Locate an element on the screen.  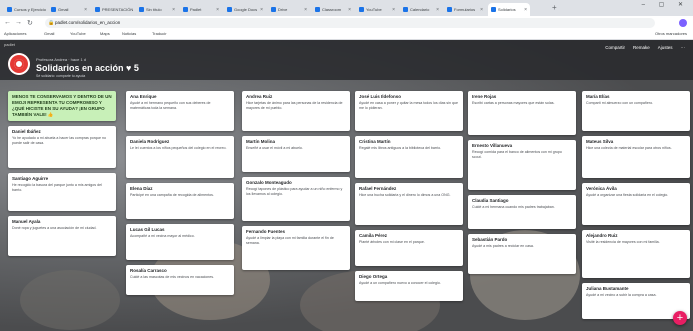
profile-avatar is located at coordinates (683, 23).